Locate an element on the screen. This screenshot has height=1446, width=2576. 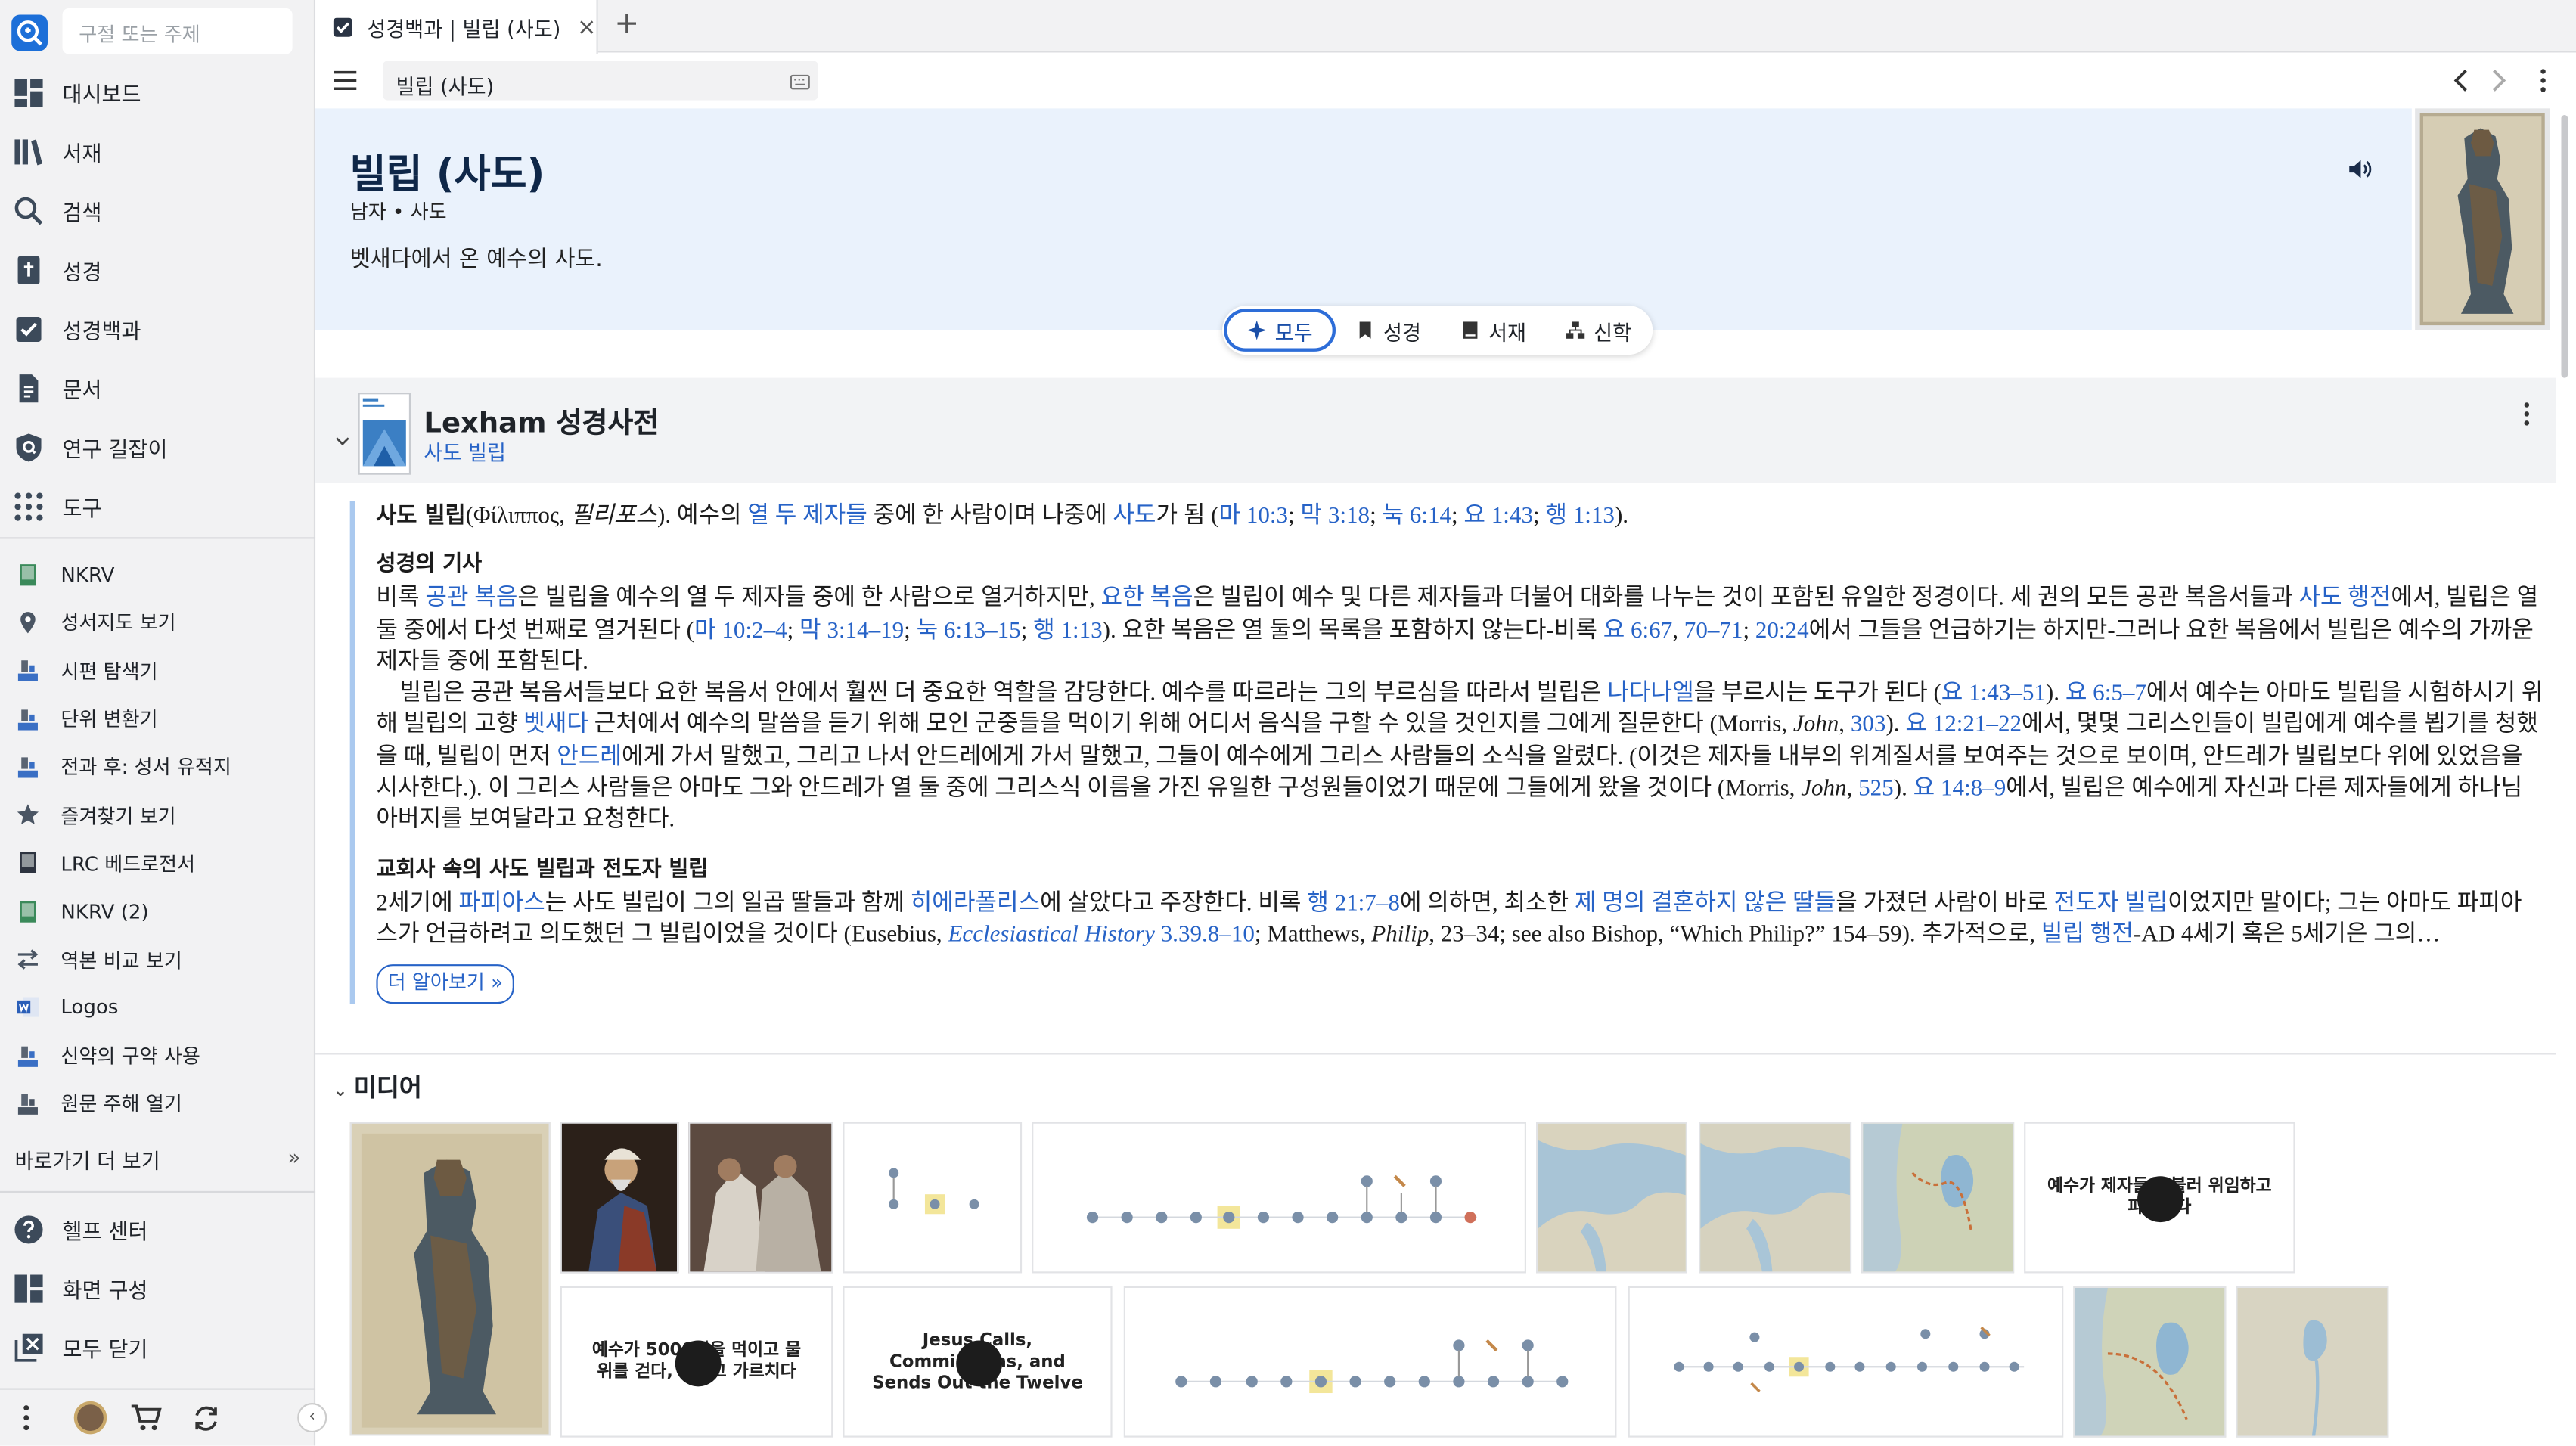
tab-bar: 성경백과 | 빌립 (사도) × + is located at coordinates (1445, 27).